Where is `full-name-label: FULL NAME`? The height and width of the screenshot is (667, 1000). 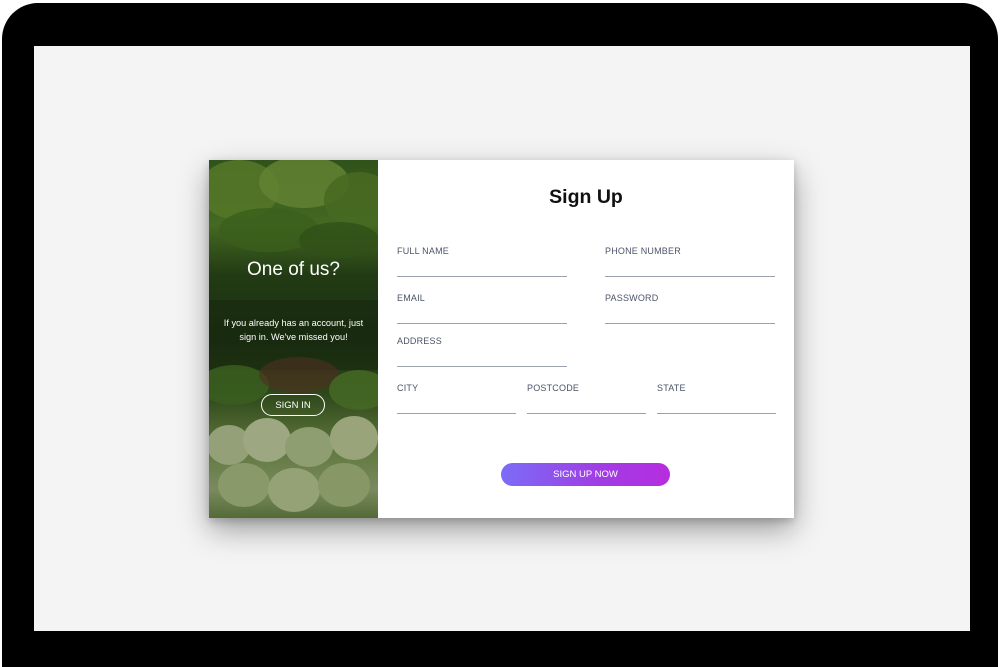 full-name-label: FULL NAME is located at coordinates (423, 251).